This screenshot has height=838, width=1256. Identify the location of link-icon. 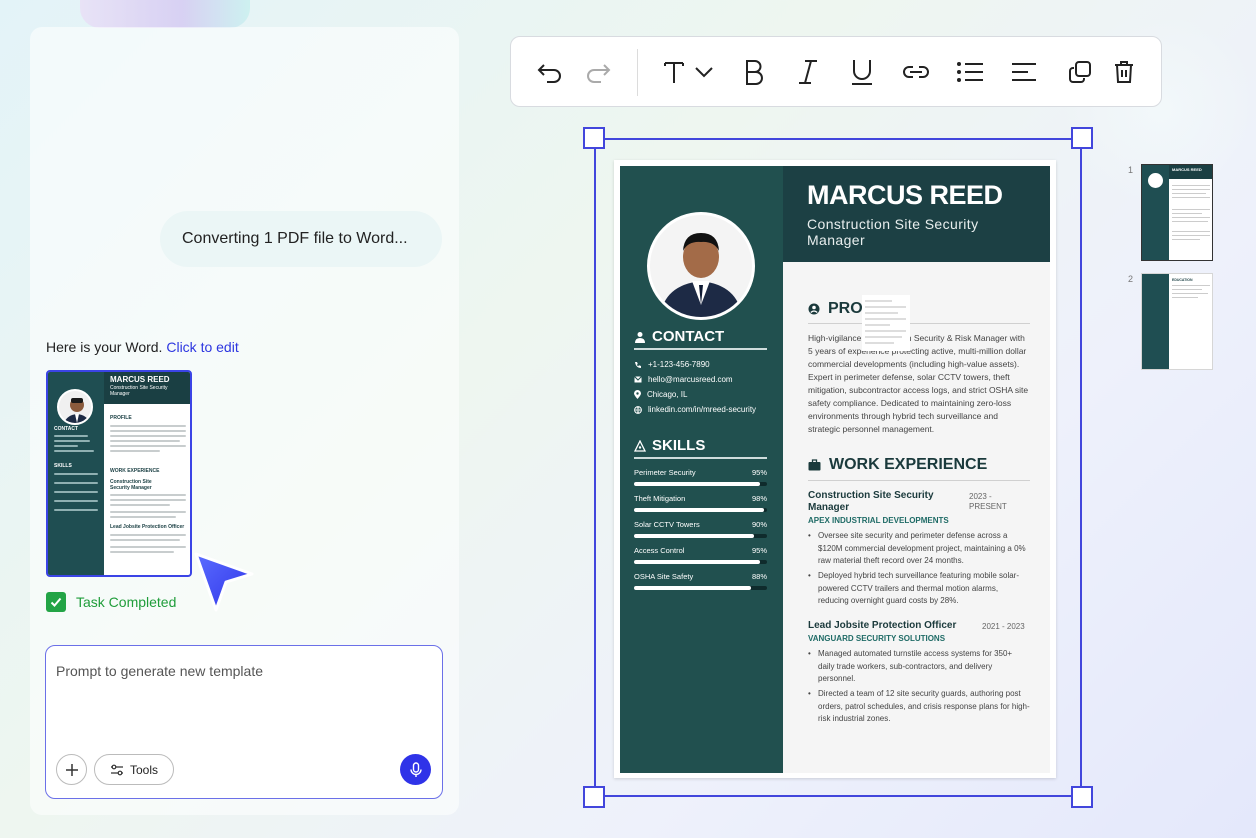
(916, 72).